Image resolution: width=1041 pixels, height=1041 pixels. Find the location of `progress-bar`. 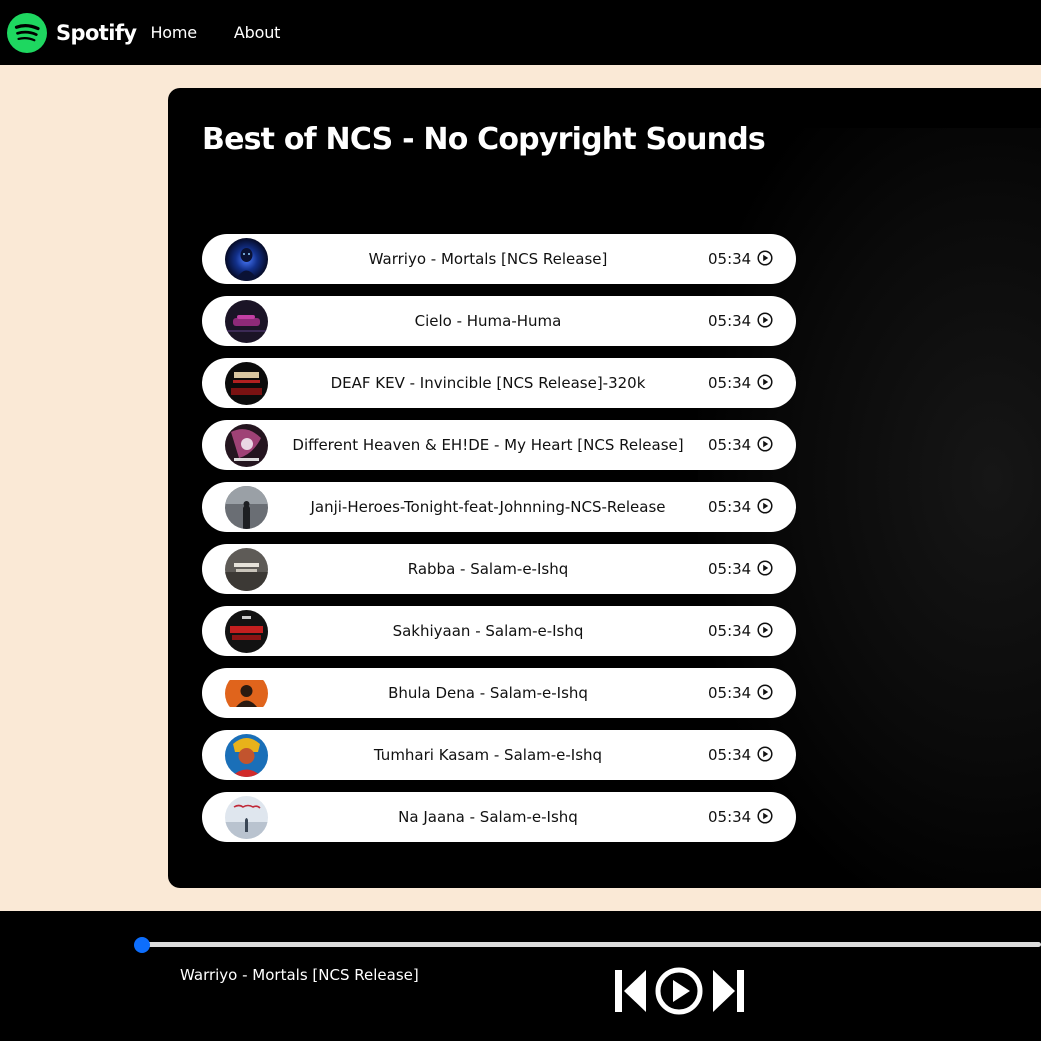

progress-bar is located at coordinates (591, 944).